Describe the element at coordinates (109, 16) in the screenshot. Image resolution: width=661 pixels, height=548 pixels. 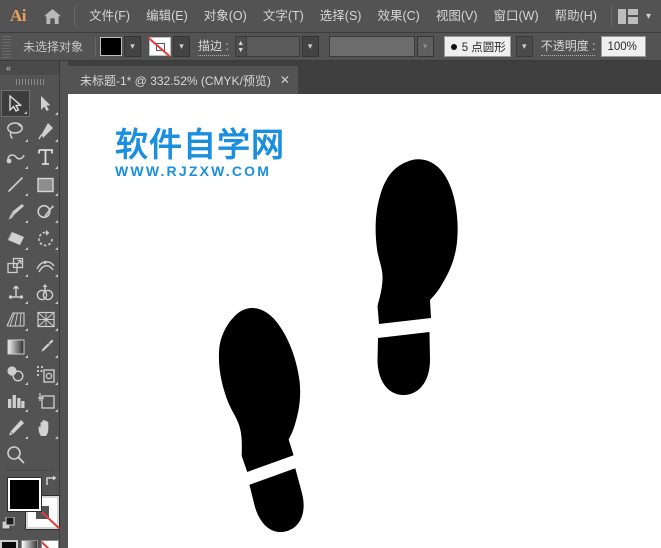
I see `menu-file: 文件(F)` at that location.